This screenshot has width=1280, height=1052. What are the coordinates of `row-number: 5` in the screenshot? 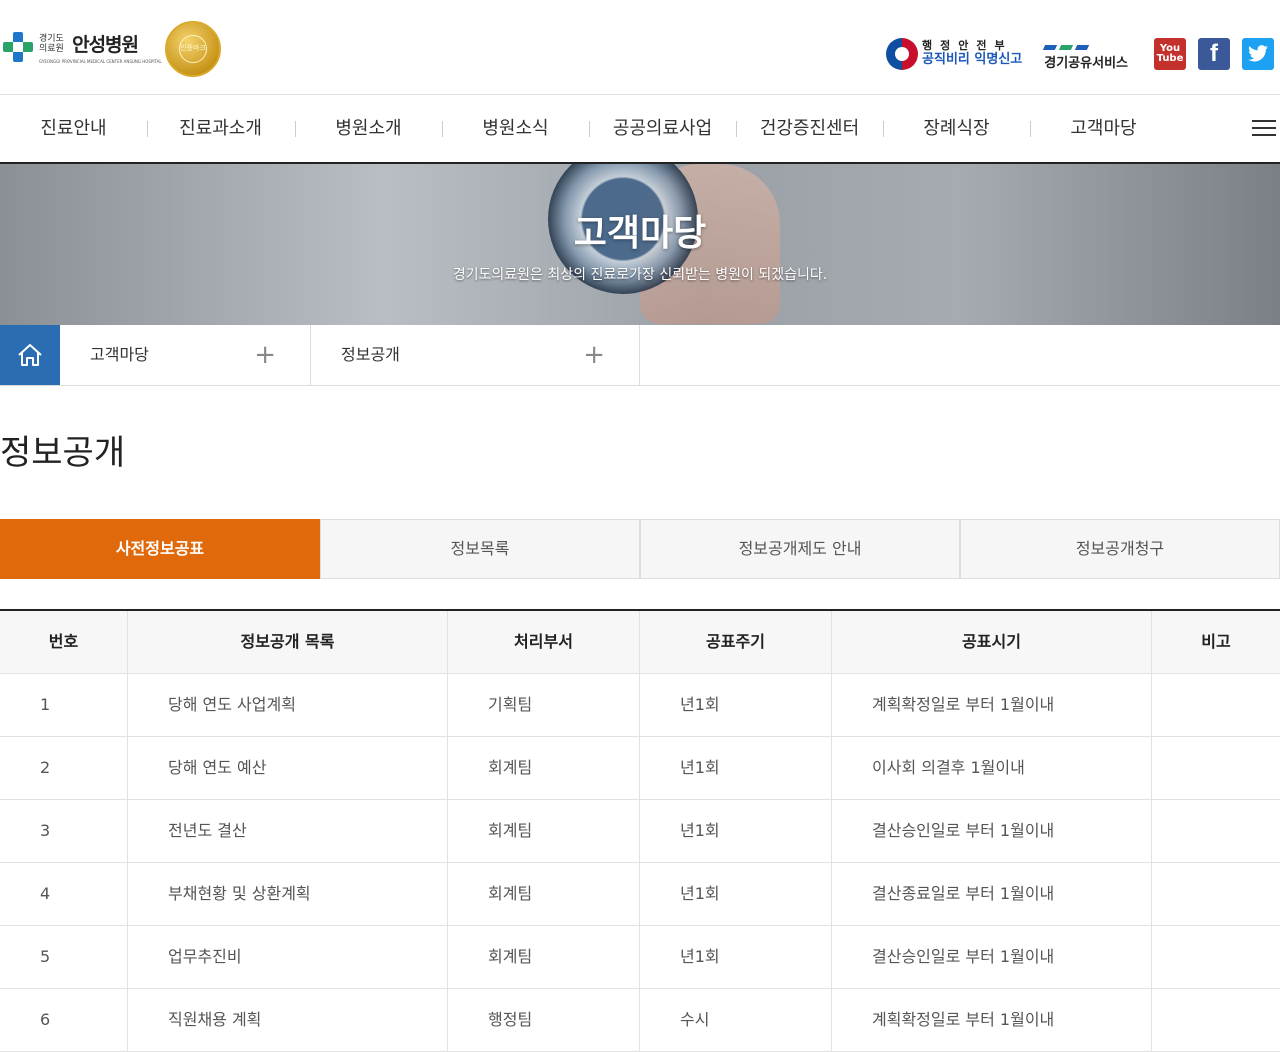 It's located at (64, 957).